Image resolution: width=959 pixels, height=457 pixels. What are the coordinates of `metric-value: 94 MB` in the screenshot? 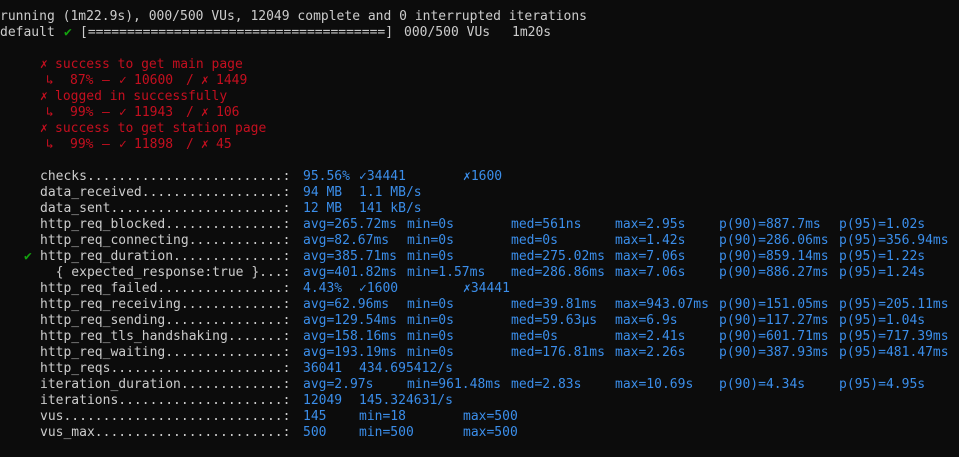 It's located at (323, 192).